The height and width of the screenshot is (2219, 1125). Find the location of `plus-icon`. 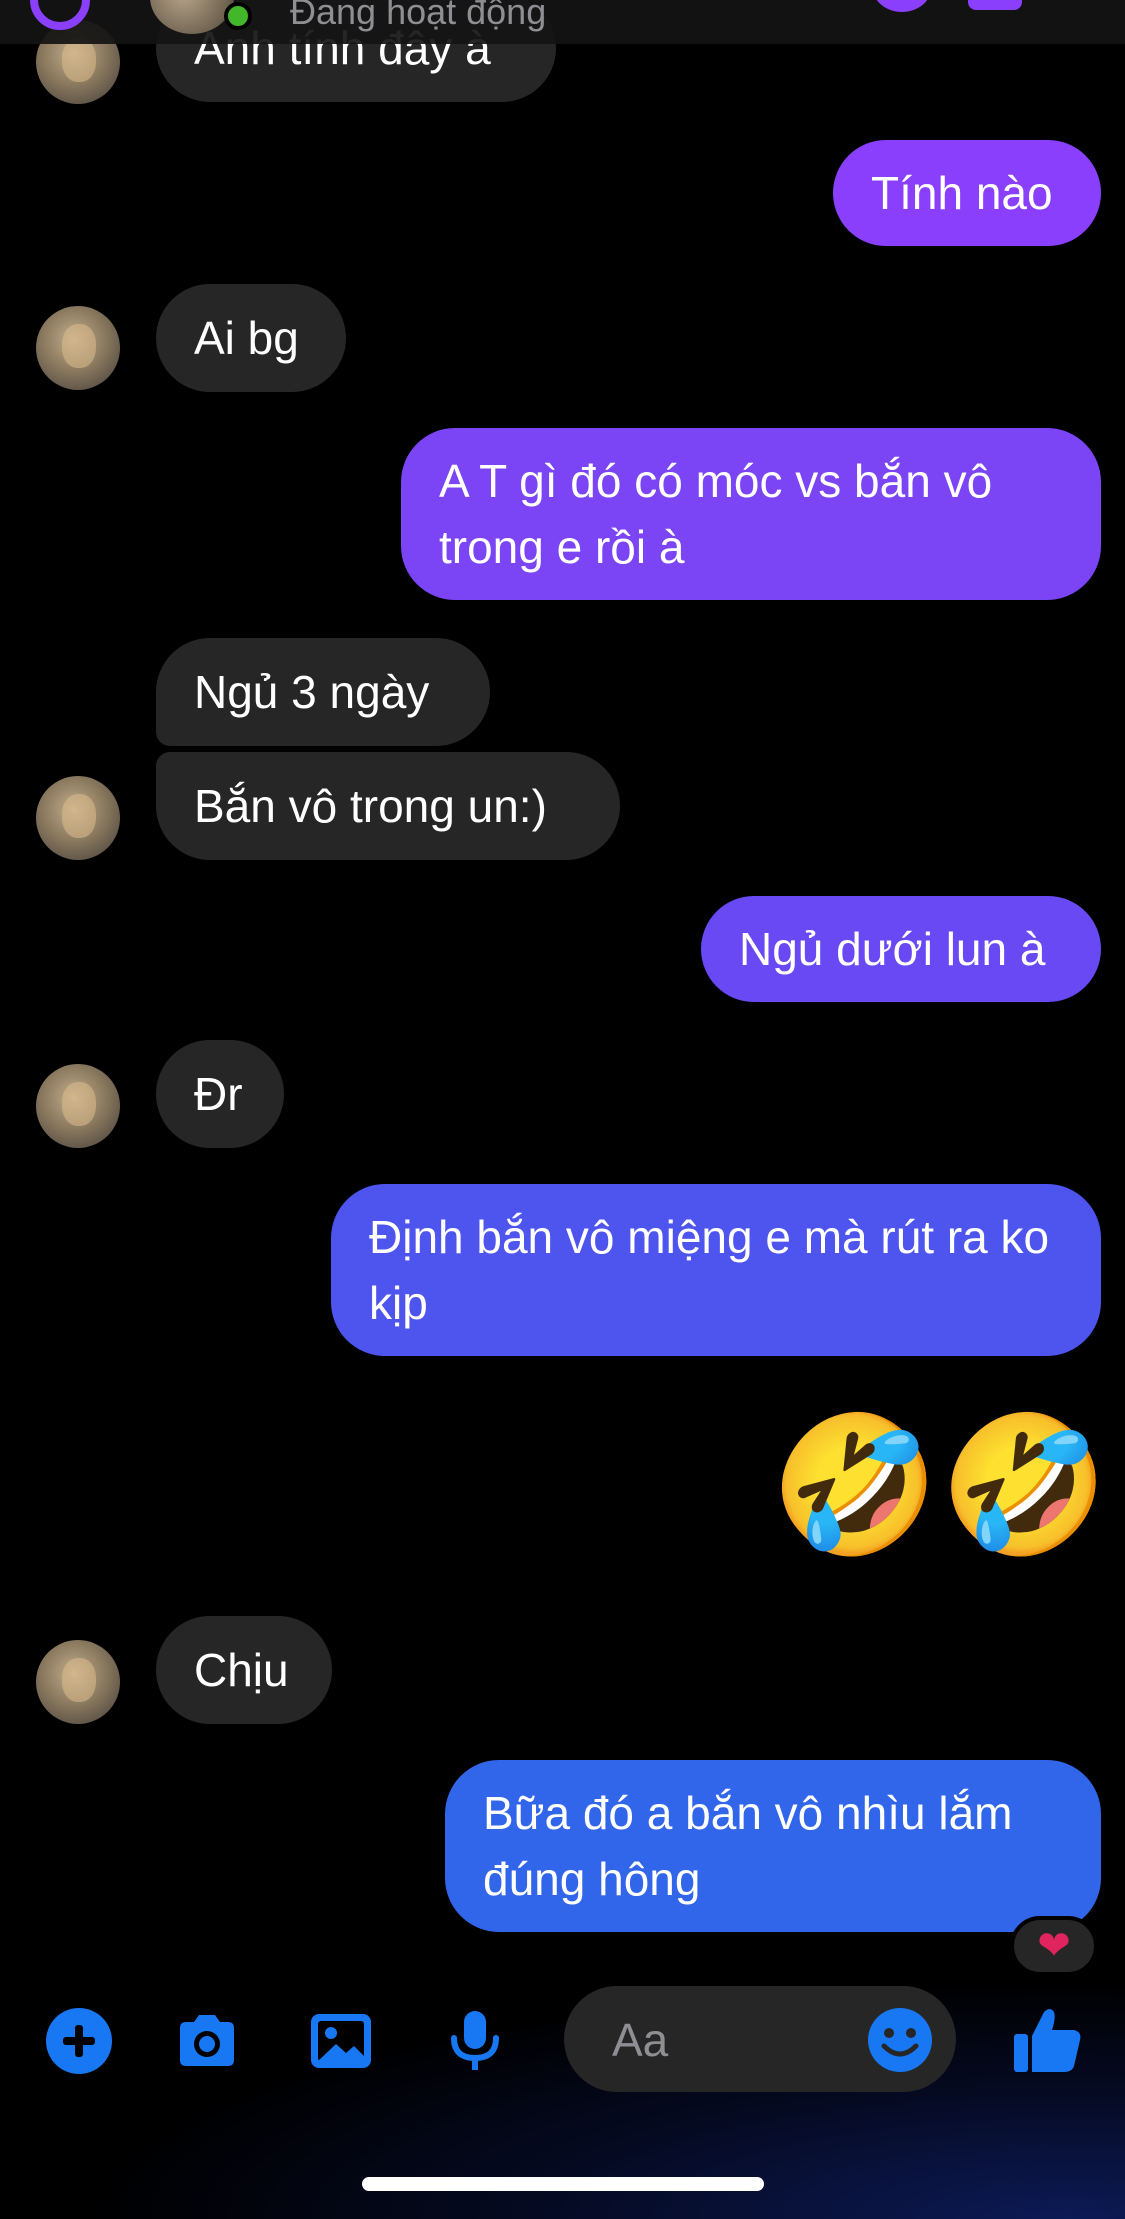

plus-icon is located at coordinates (79, 2041).